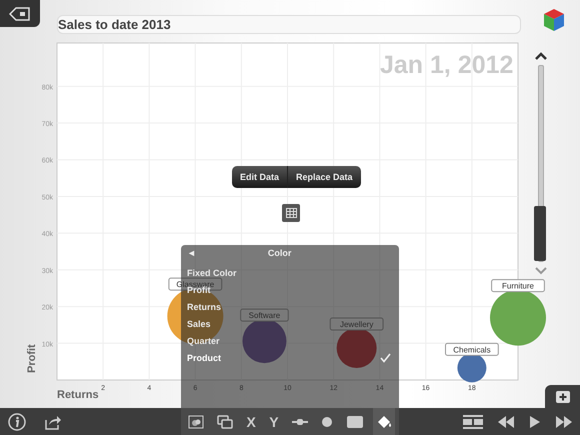 Image resolution: width=580 pixels, height=435 pixels. Describe the element at coordinates (78, 395) in the screenshot. I see `x-axis-title: Returns` at that location.